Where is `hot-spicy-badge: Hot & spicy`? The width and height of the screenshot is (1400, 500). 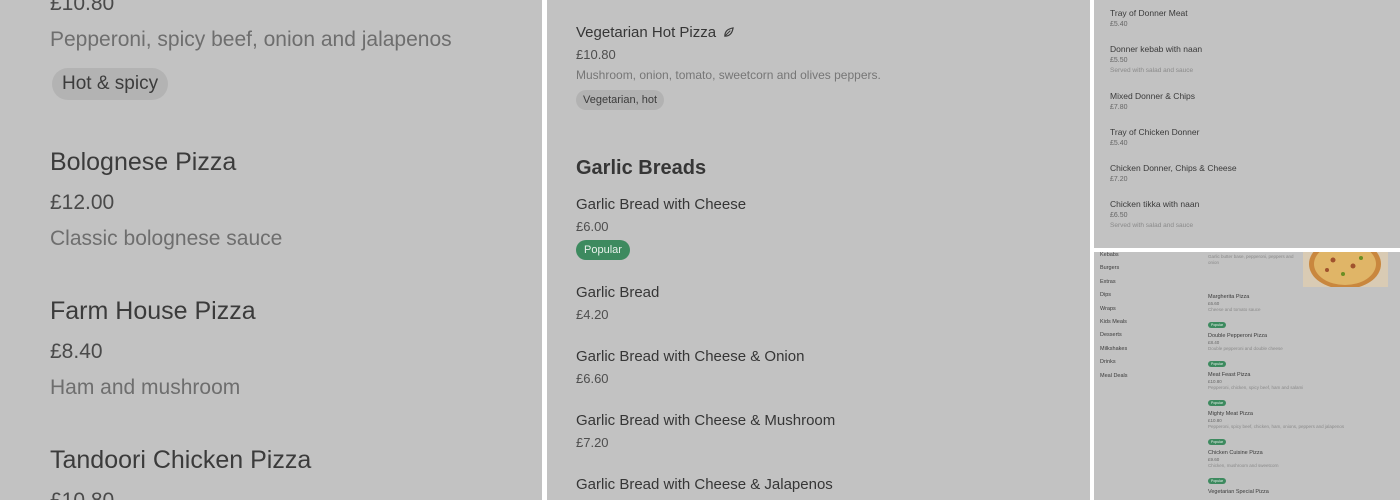 hot-spicy-badge: Hot & spicy is located at coordinates (110, 84).